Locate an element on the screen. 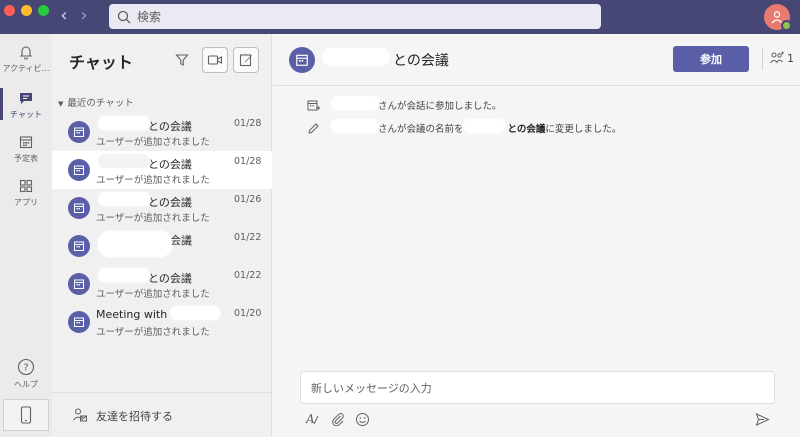  rail-item-chat: チャット is located at coordinates (26, 104).